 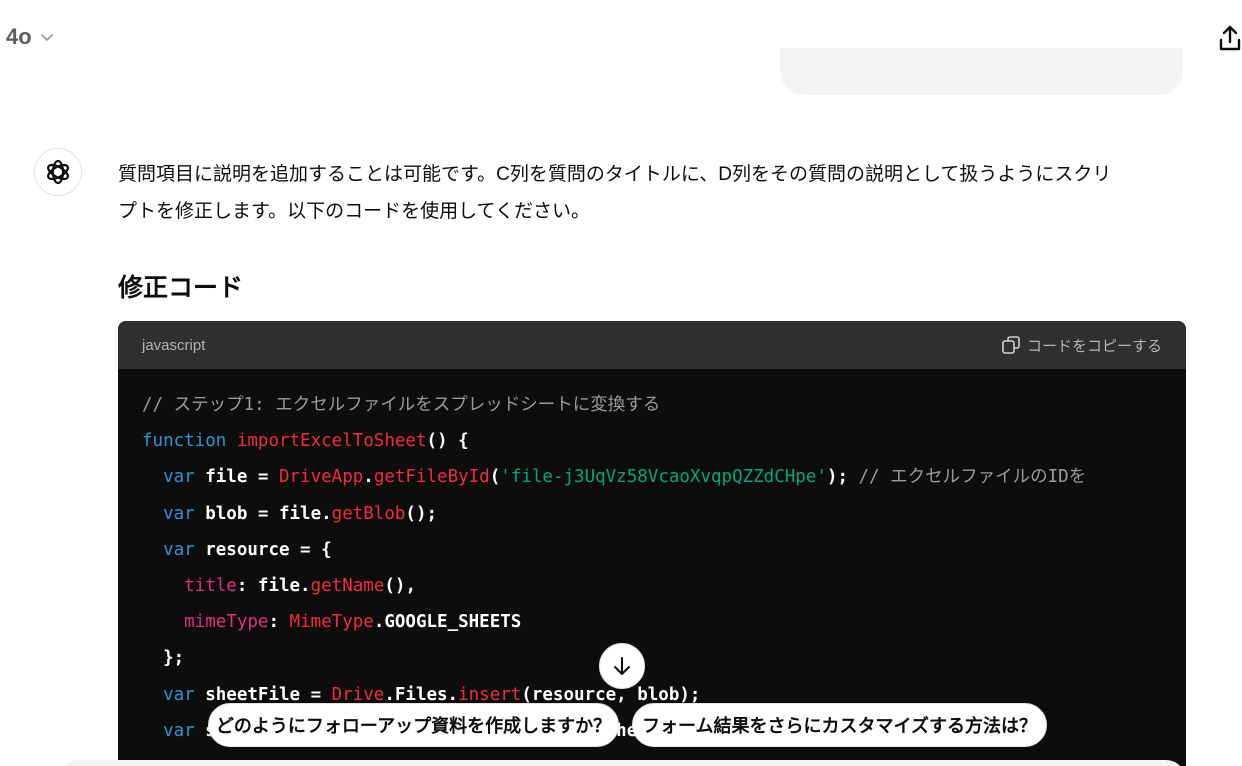 I want to click on code-token: // ステップ1: エクセルファイルをスプレッドシートに変換する, so click(x=401, y=405).